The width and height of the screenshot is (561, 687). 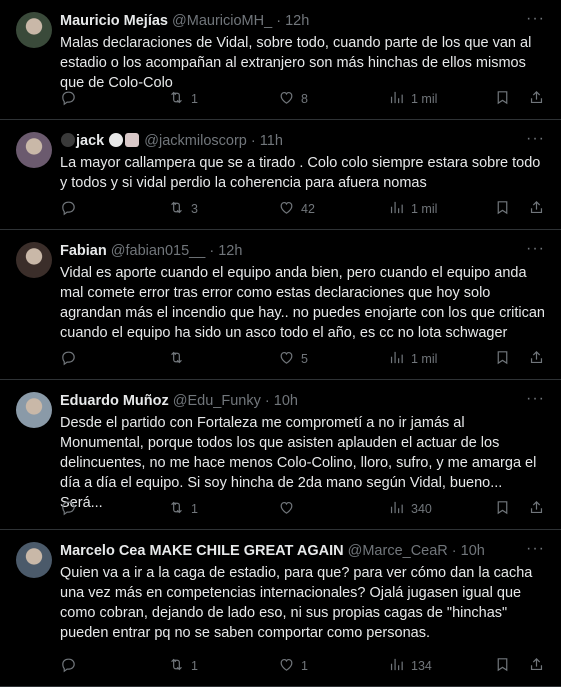 What do you see at coordinates (90, 141) in the screenshot?
I see `user-name: jack` at bounding box center [90, 141].